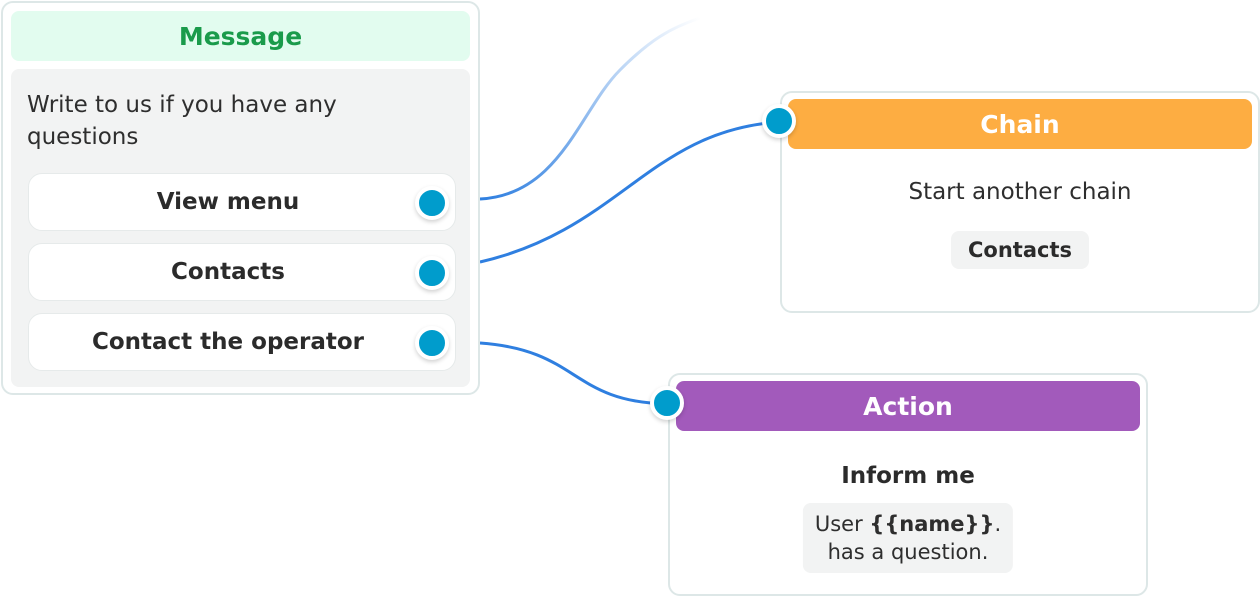 This screenshot has width=1260, height=596. I want to click on chain-node: Chain Start another chain Contacts, so click(1020, 202).